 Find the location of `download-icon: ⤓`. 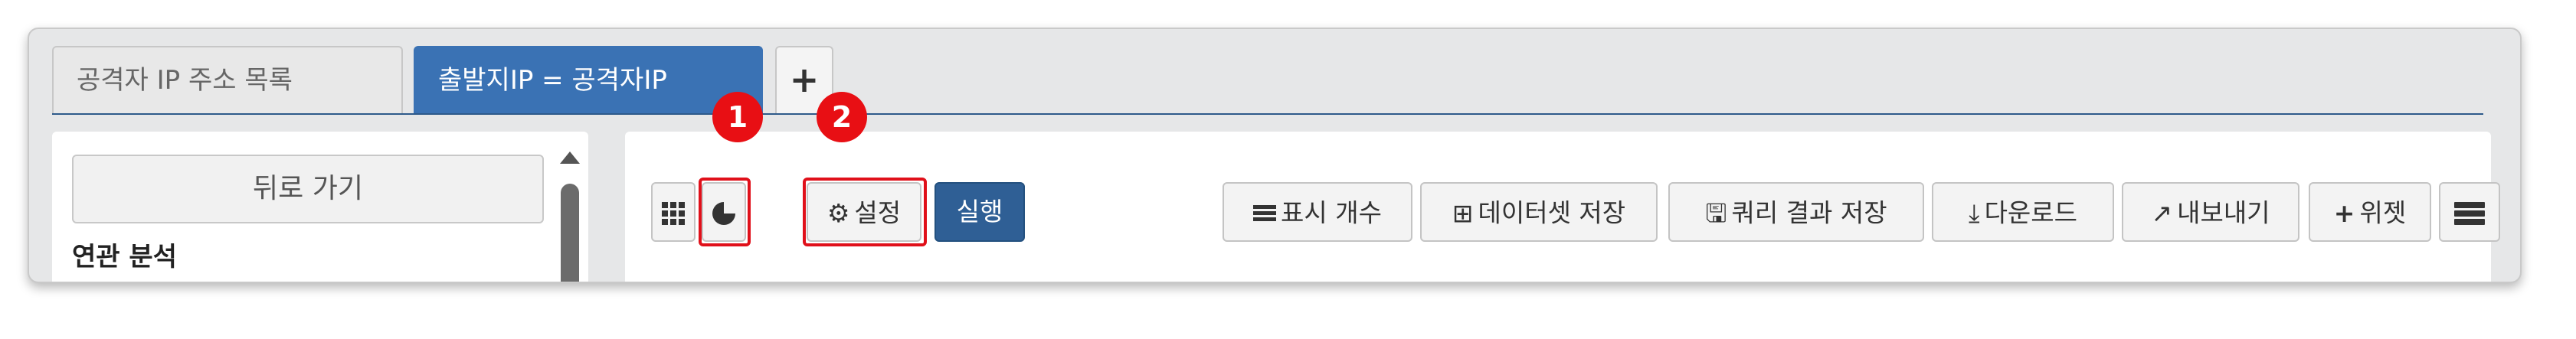

download-icon: ⤓ is located at coordinates (1974, 213).